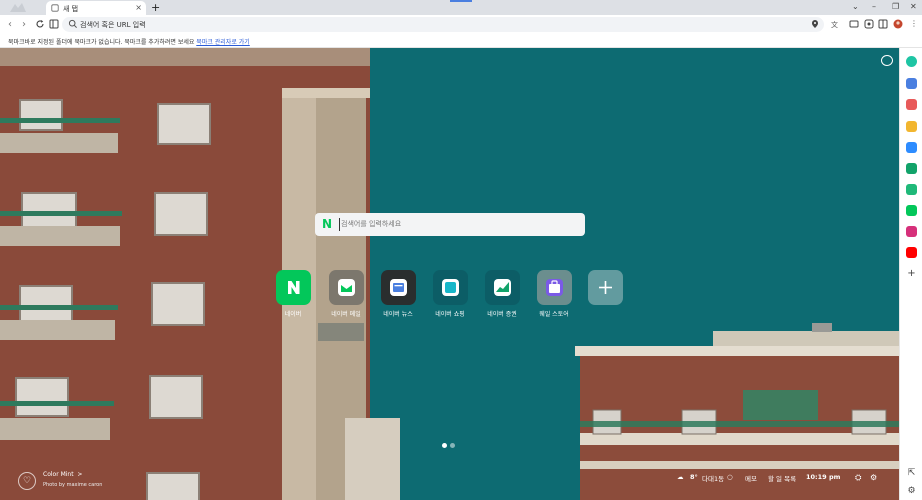 The width and height of the screenshot is (922, 500). Describe the element at coordinates (20, 7) in the screenshot. I see `previous-tab-ghost` at that location.